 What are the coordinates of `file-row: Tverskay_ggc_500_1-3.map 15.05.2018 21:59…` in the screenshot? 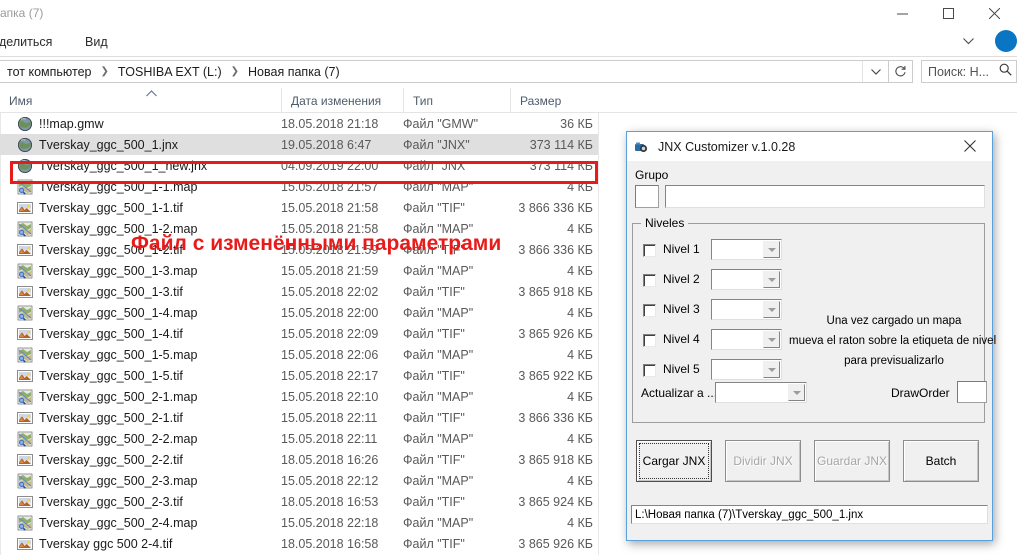 It's located at (299, 270).